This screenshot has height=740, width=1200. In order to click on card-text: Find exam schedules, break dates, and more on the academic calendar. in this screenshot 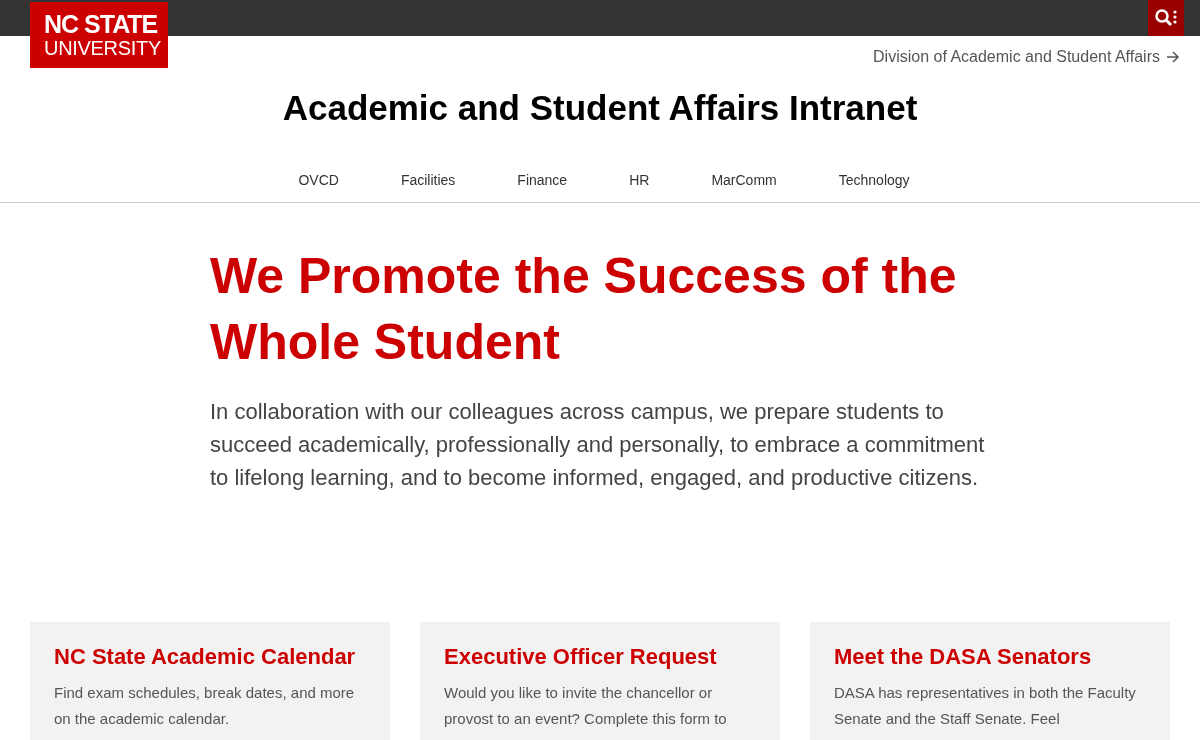, I will do `click(205, 706)`.